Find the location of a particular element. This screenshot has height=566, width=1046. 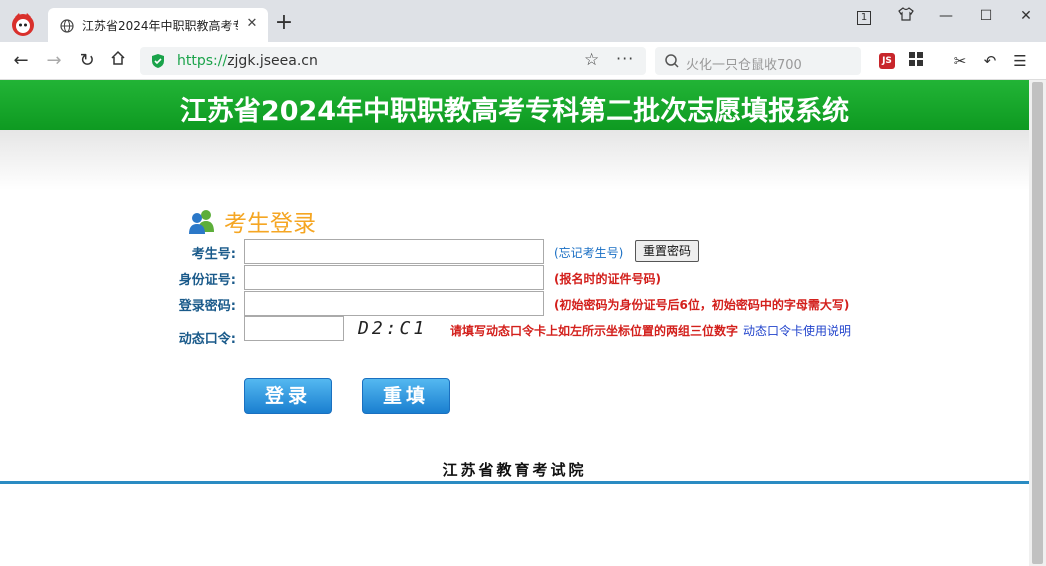

window-counter-icon: 1 is located at coordinates (864, 16).